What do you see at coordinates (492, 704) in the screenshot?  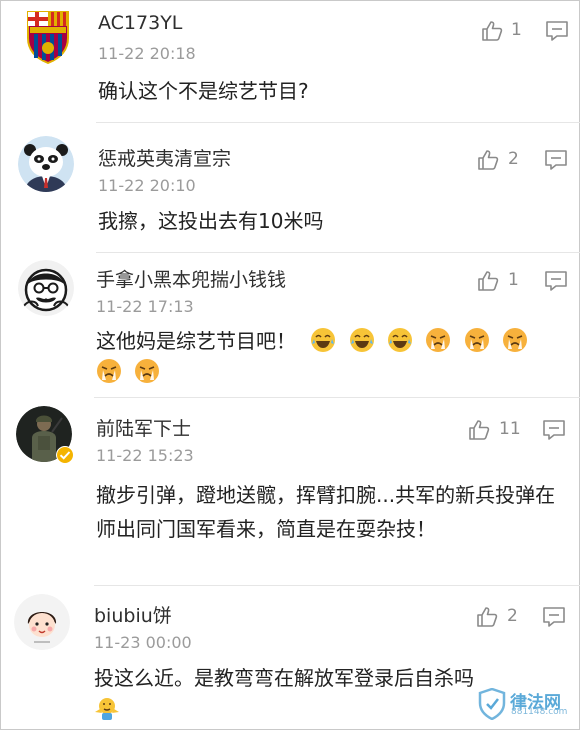 I see `shield-logo-icon` at bounding box center [492, 704].